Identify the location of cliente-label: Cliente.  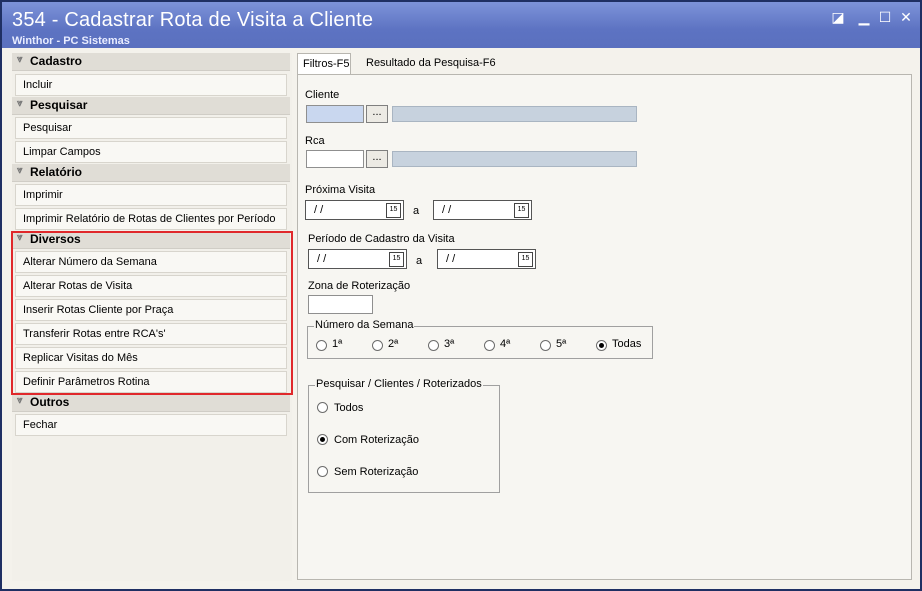
(322, 95).